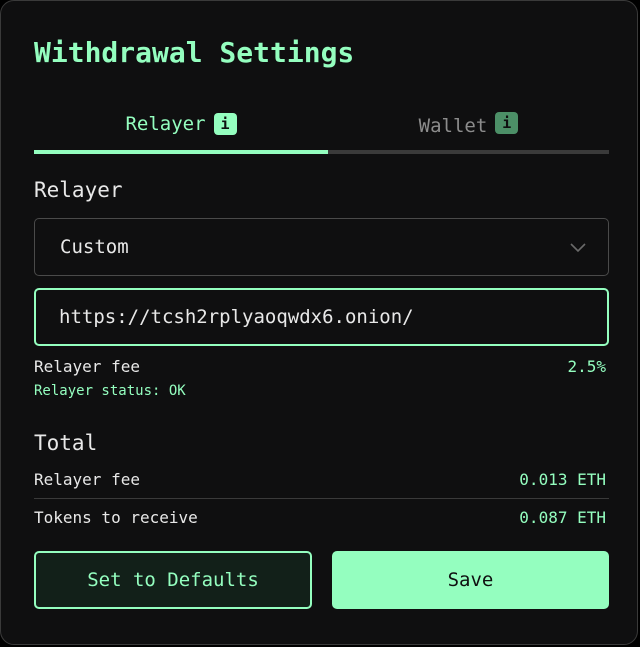 The width and height of the screenshot is (640, 647). Describe the element at coordinates (586, 366) in the screenshot. I see `relayer-fee-value: 2.5%` at that location.